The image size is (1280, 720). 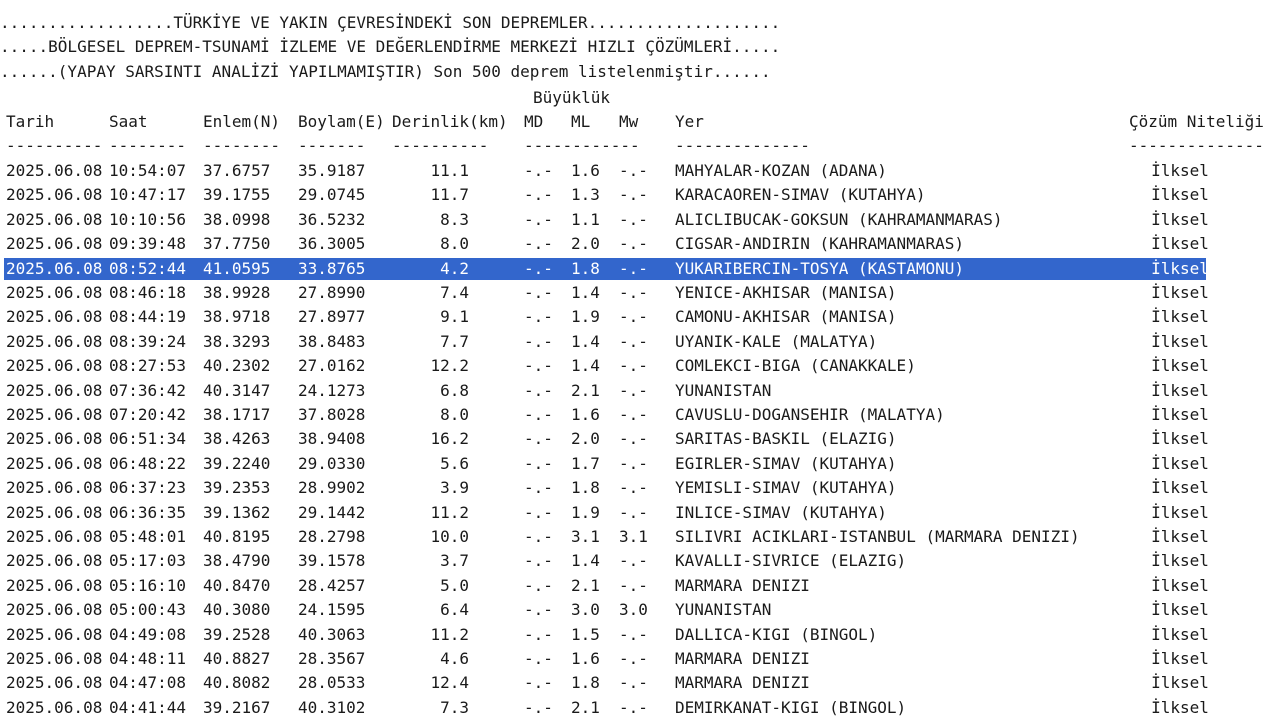 What do you see at coordinates (786, 488) in the screenshot?
I see `cell-place: YEMISLI-SIMAV (KUTAHYA)` at bounding box center [786, 488].